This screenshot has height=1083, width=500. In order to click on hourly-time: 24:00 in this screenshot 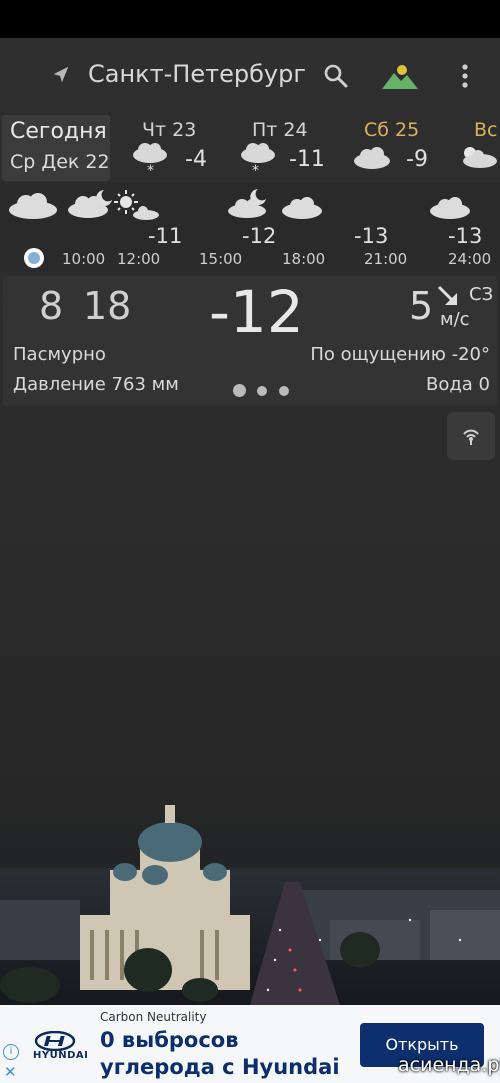, I will do `click(470, 259)`.